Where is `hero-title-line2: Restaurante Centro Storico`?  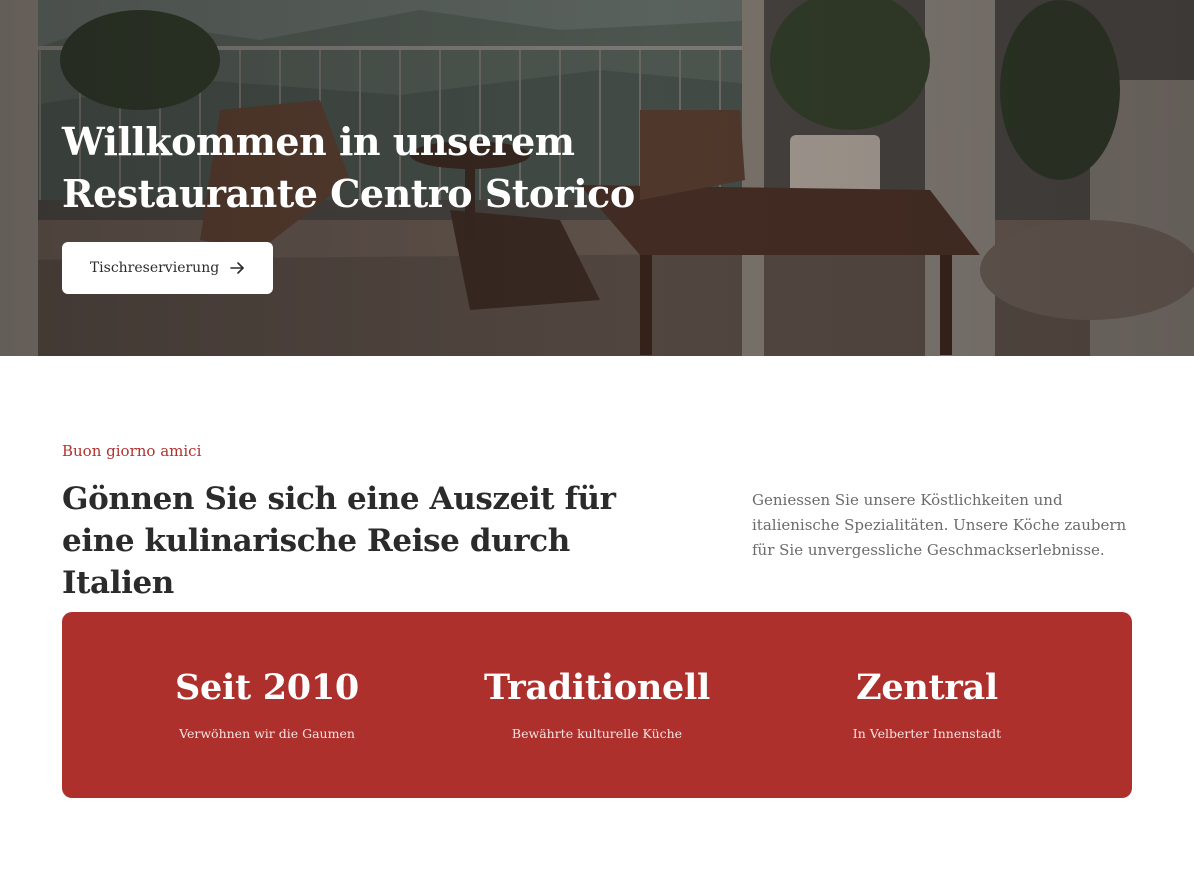
hero-title-line2: Restaurante Centro Storico is located at coordinates (348, 193).